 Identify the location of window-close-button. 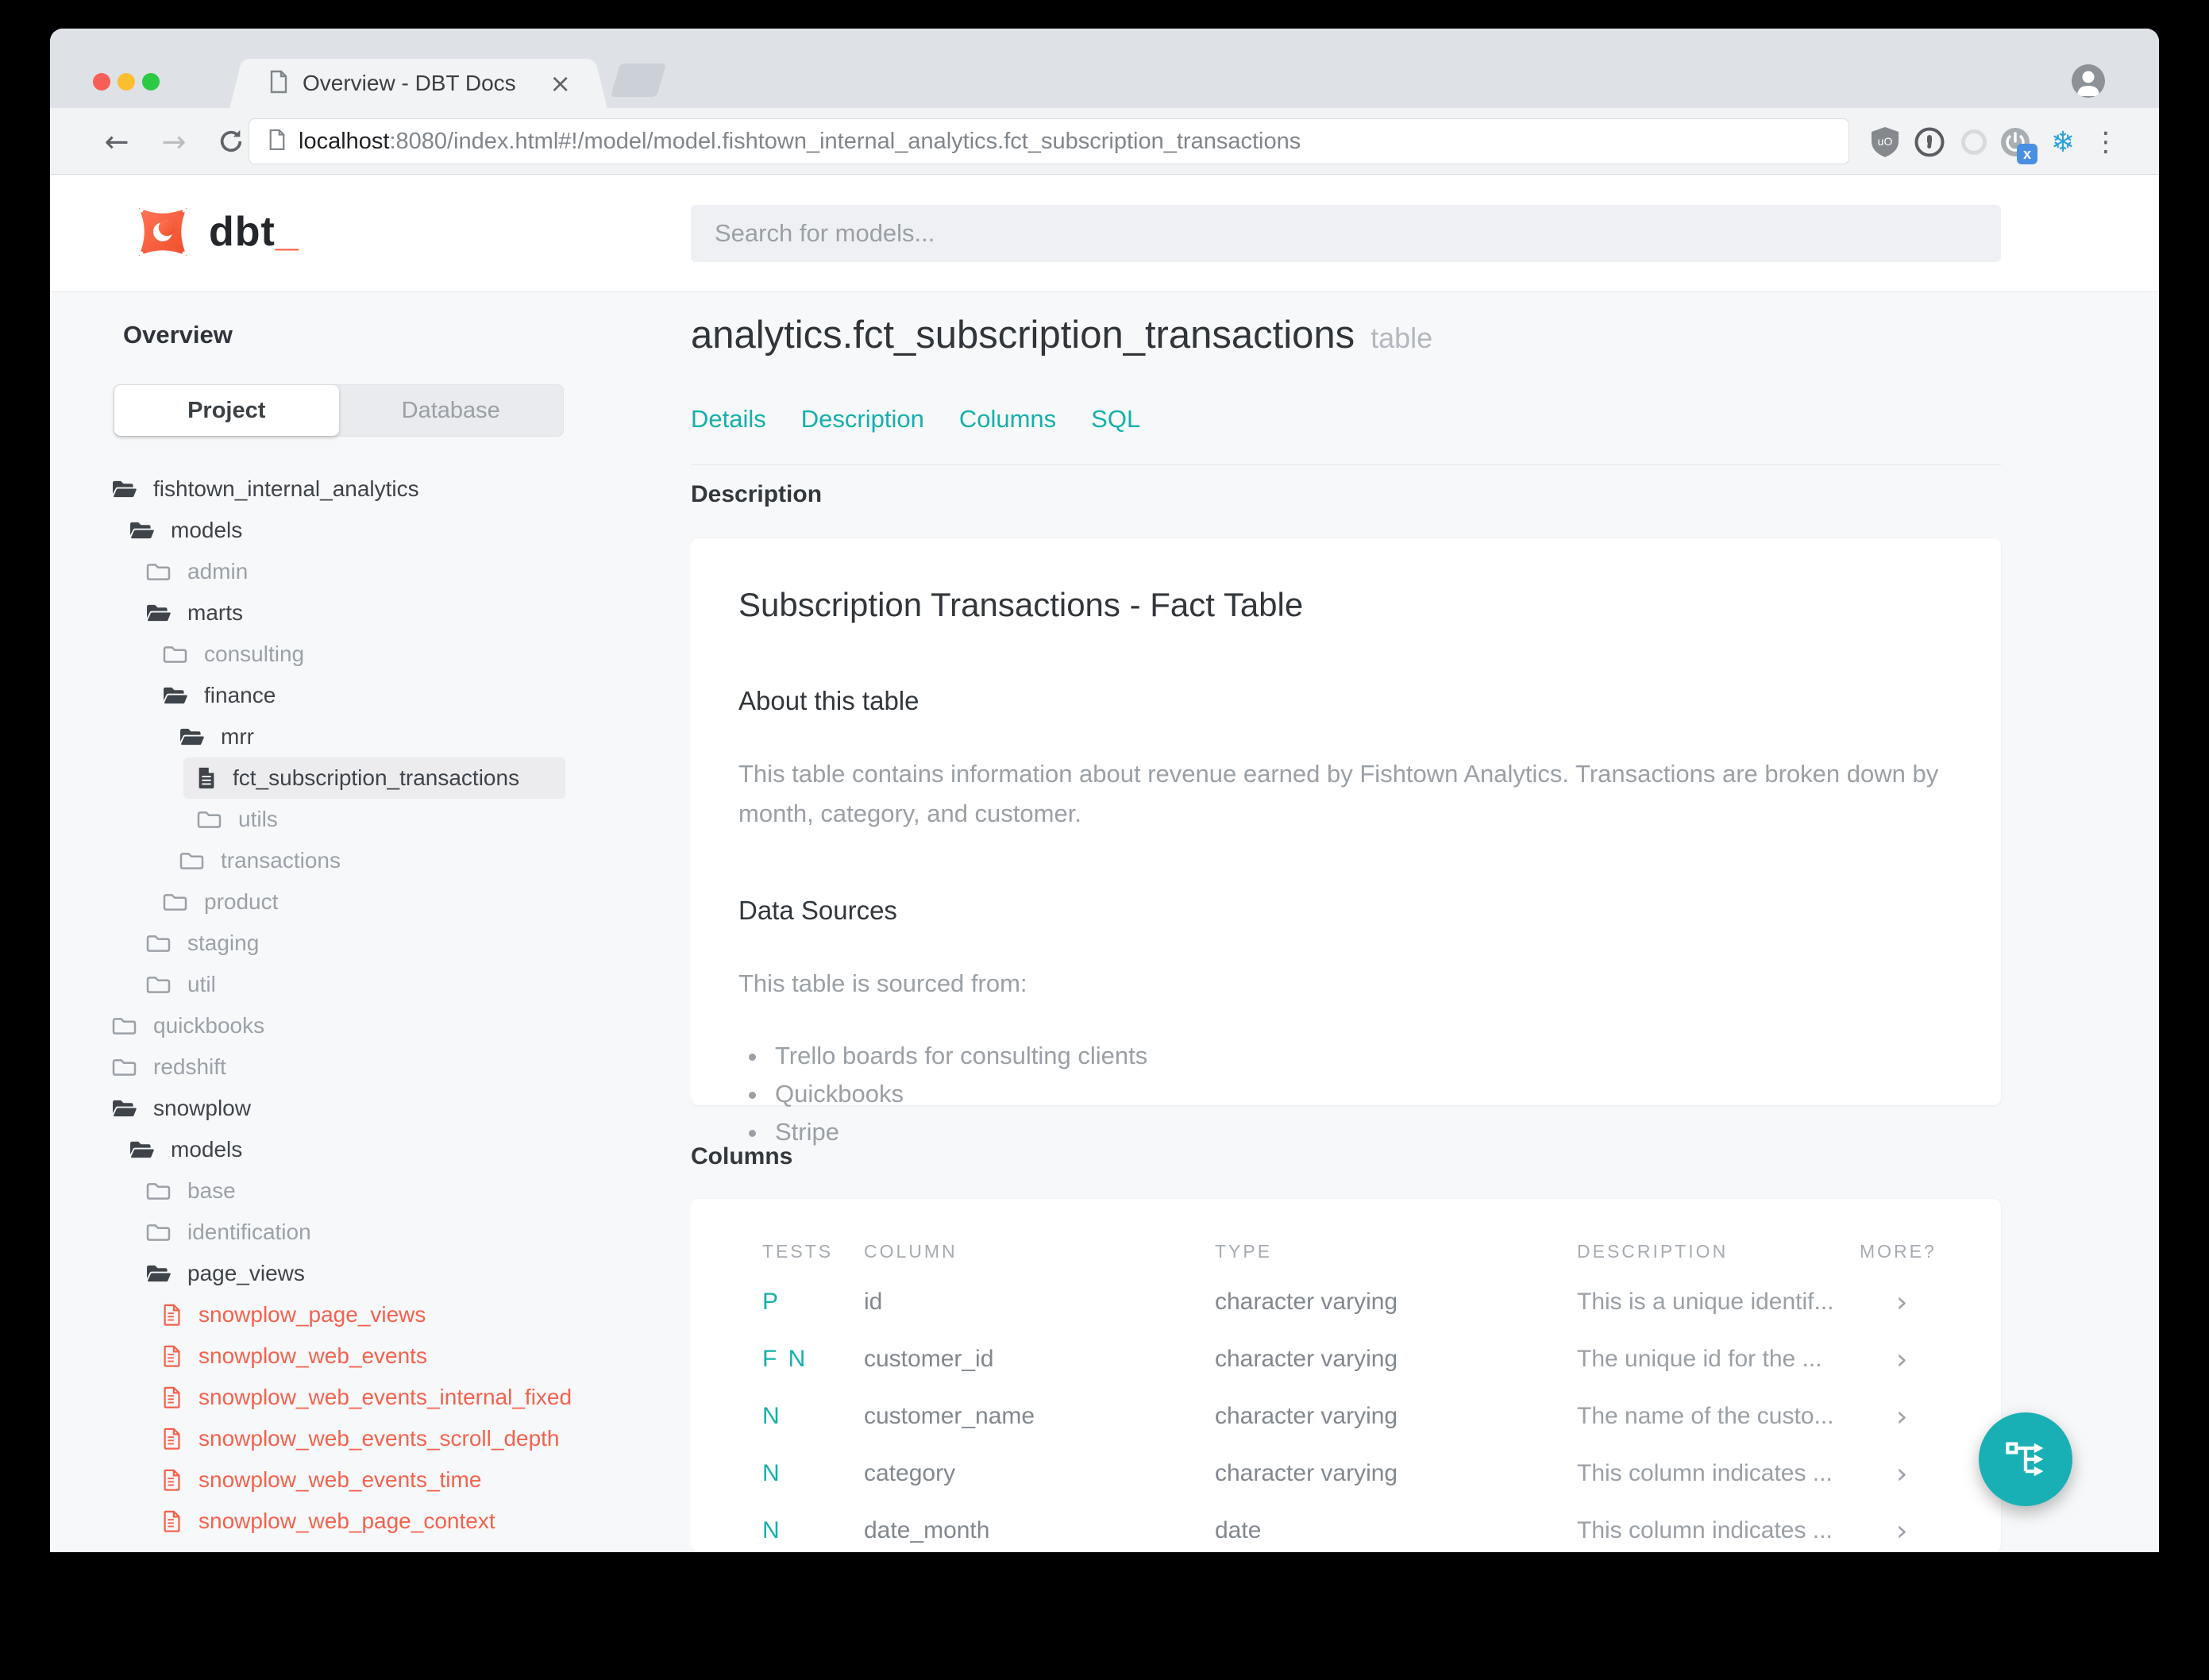
(101, 82).